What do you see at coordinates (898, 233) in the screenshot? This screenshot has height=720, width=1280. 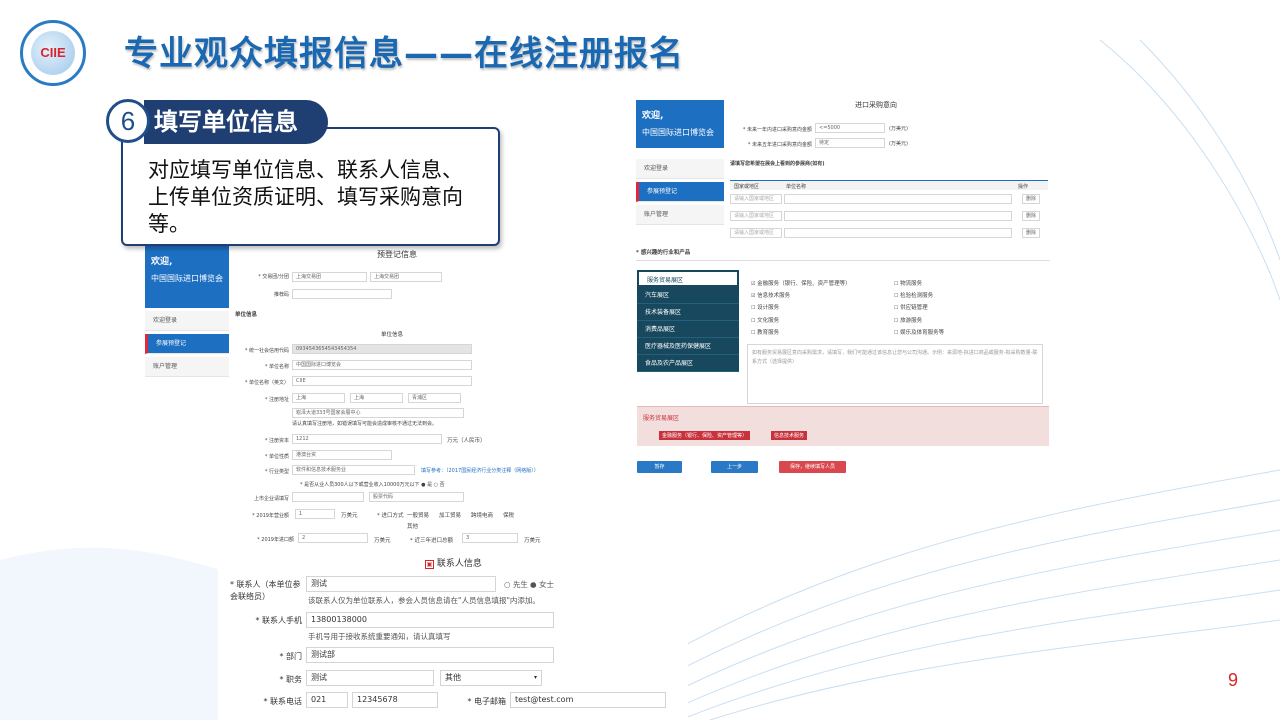 I see `row3-unit-input` at bounding box center [898, 233].